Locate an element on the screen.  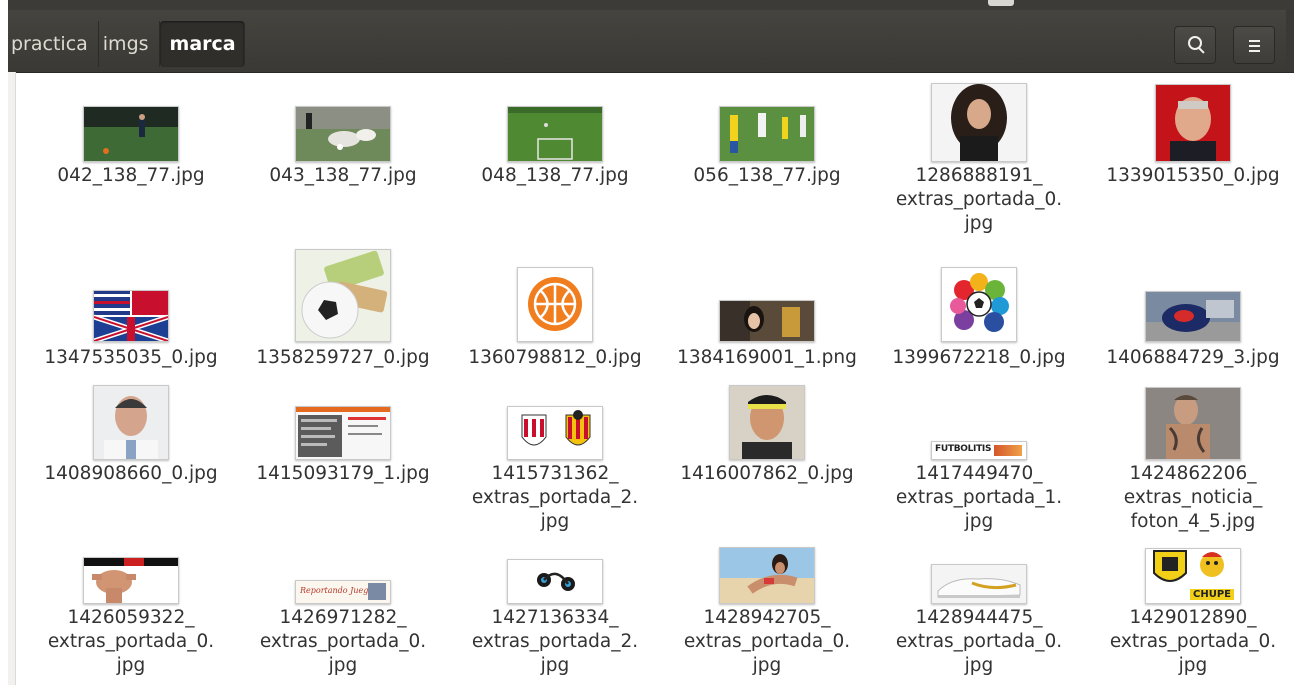
file-name: 1416007862_0.jpg is located at coordinates (767, 473).